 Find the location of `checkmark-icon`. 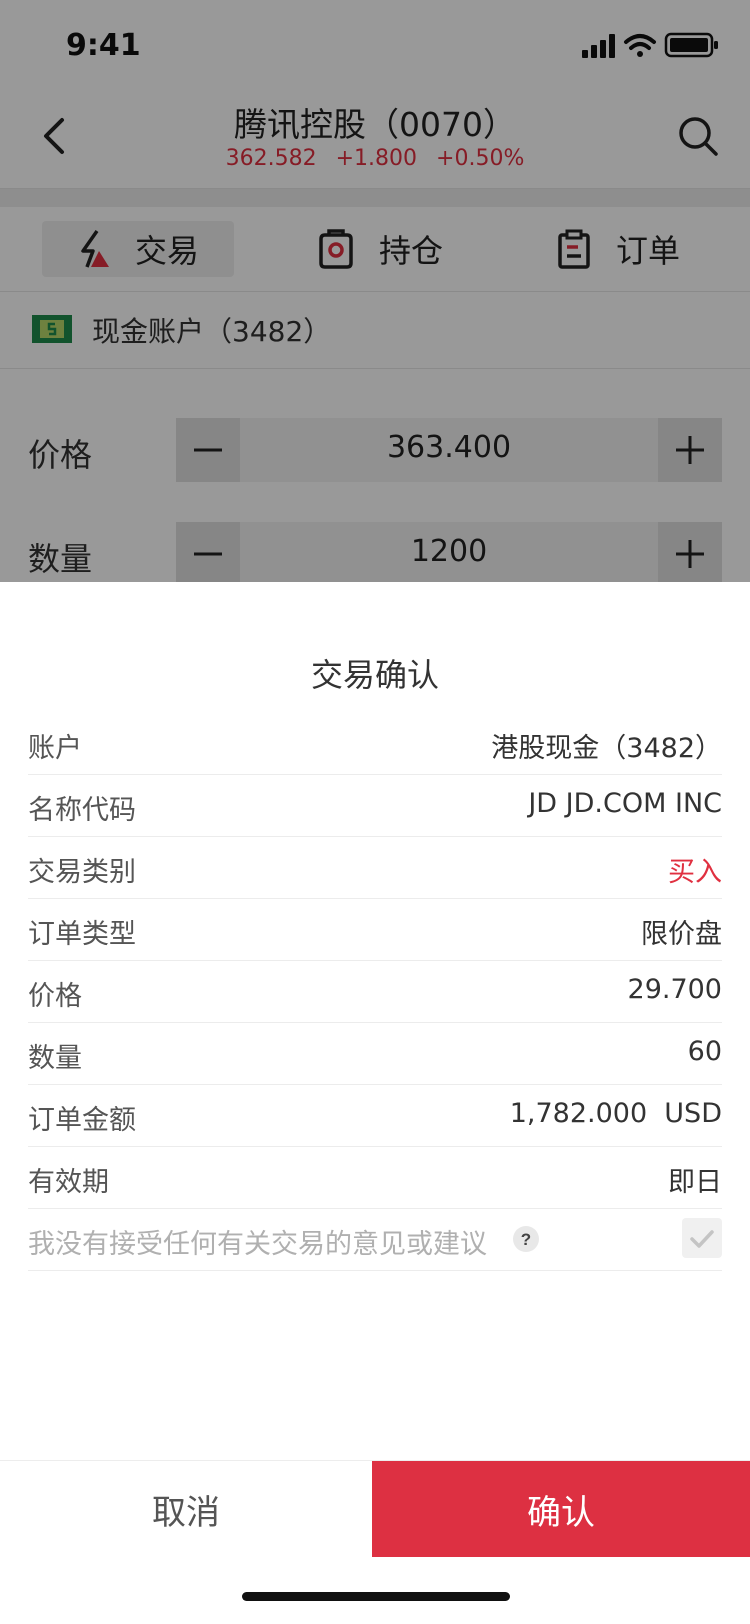

checkmark-icon is located at coordinates (702, 1239).